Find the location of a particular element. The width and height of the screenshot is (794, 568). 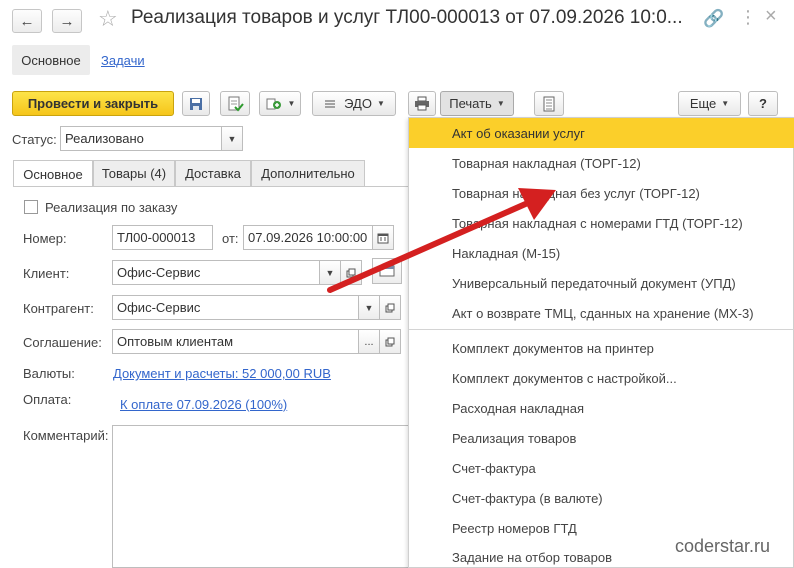

annotation-arrow is located at coordinates (441, 240).